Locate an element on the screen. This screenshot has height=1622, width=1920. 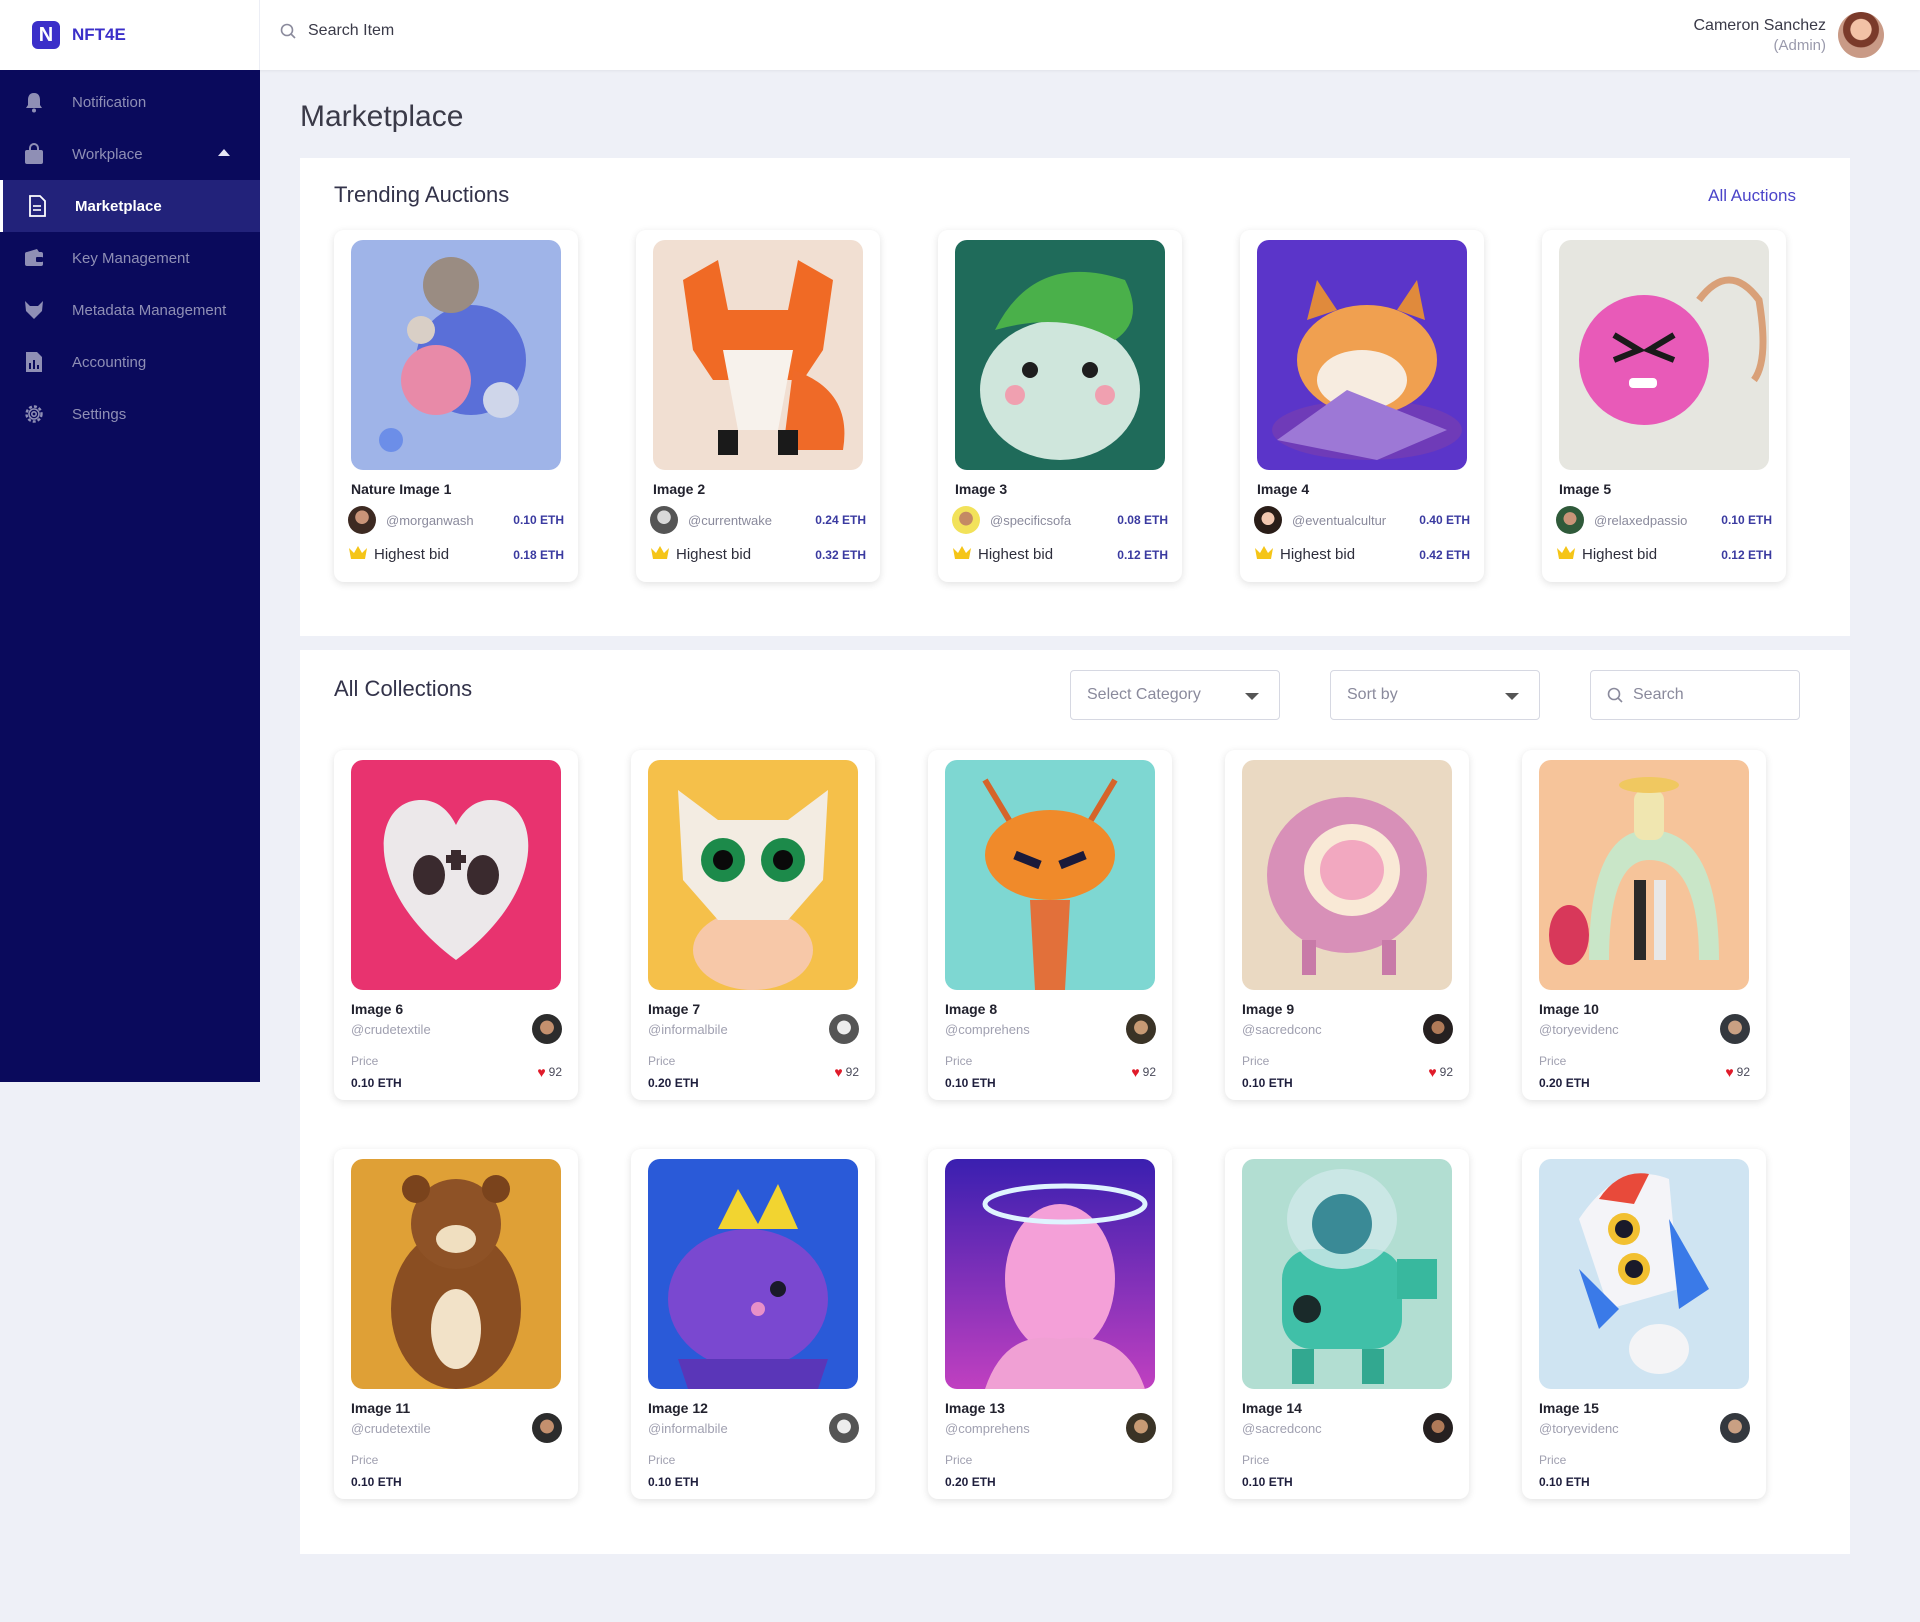
owner-row: @morganwash 0.10 ETH is located at coordinates (456, 520).